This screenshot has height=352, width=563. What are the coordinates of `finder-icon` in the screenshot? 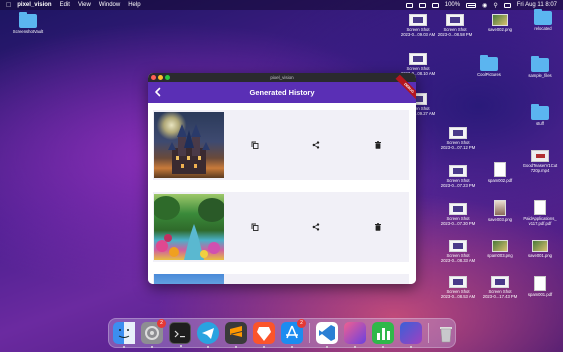 It's located at (124, 335).